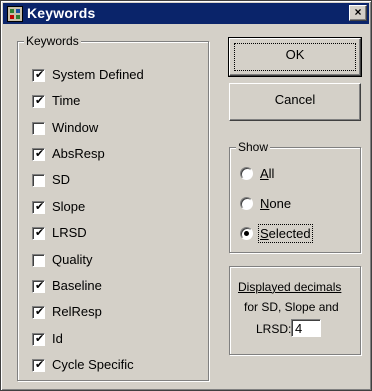  Describe the element at coordinates (274, 329) in the screenshot. I see `decimals-label-line3: LRSD:` at that location.